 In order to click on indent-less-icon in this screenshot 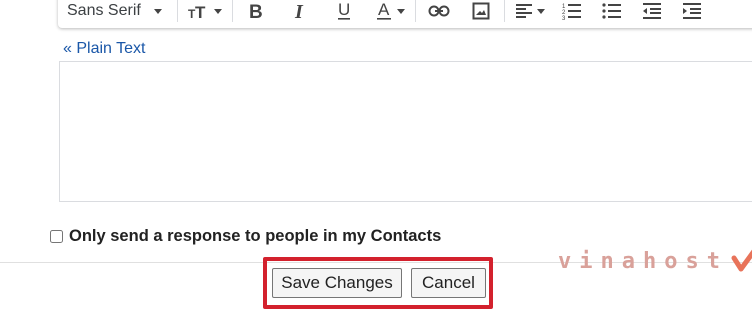, I will do `click(652, 11)`.